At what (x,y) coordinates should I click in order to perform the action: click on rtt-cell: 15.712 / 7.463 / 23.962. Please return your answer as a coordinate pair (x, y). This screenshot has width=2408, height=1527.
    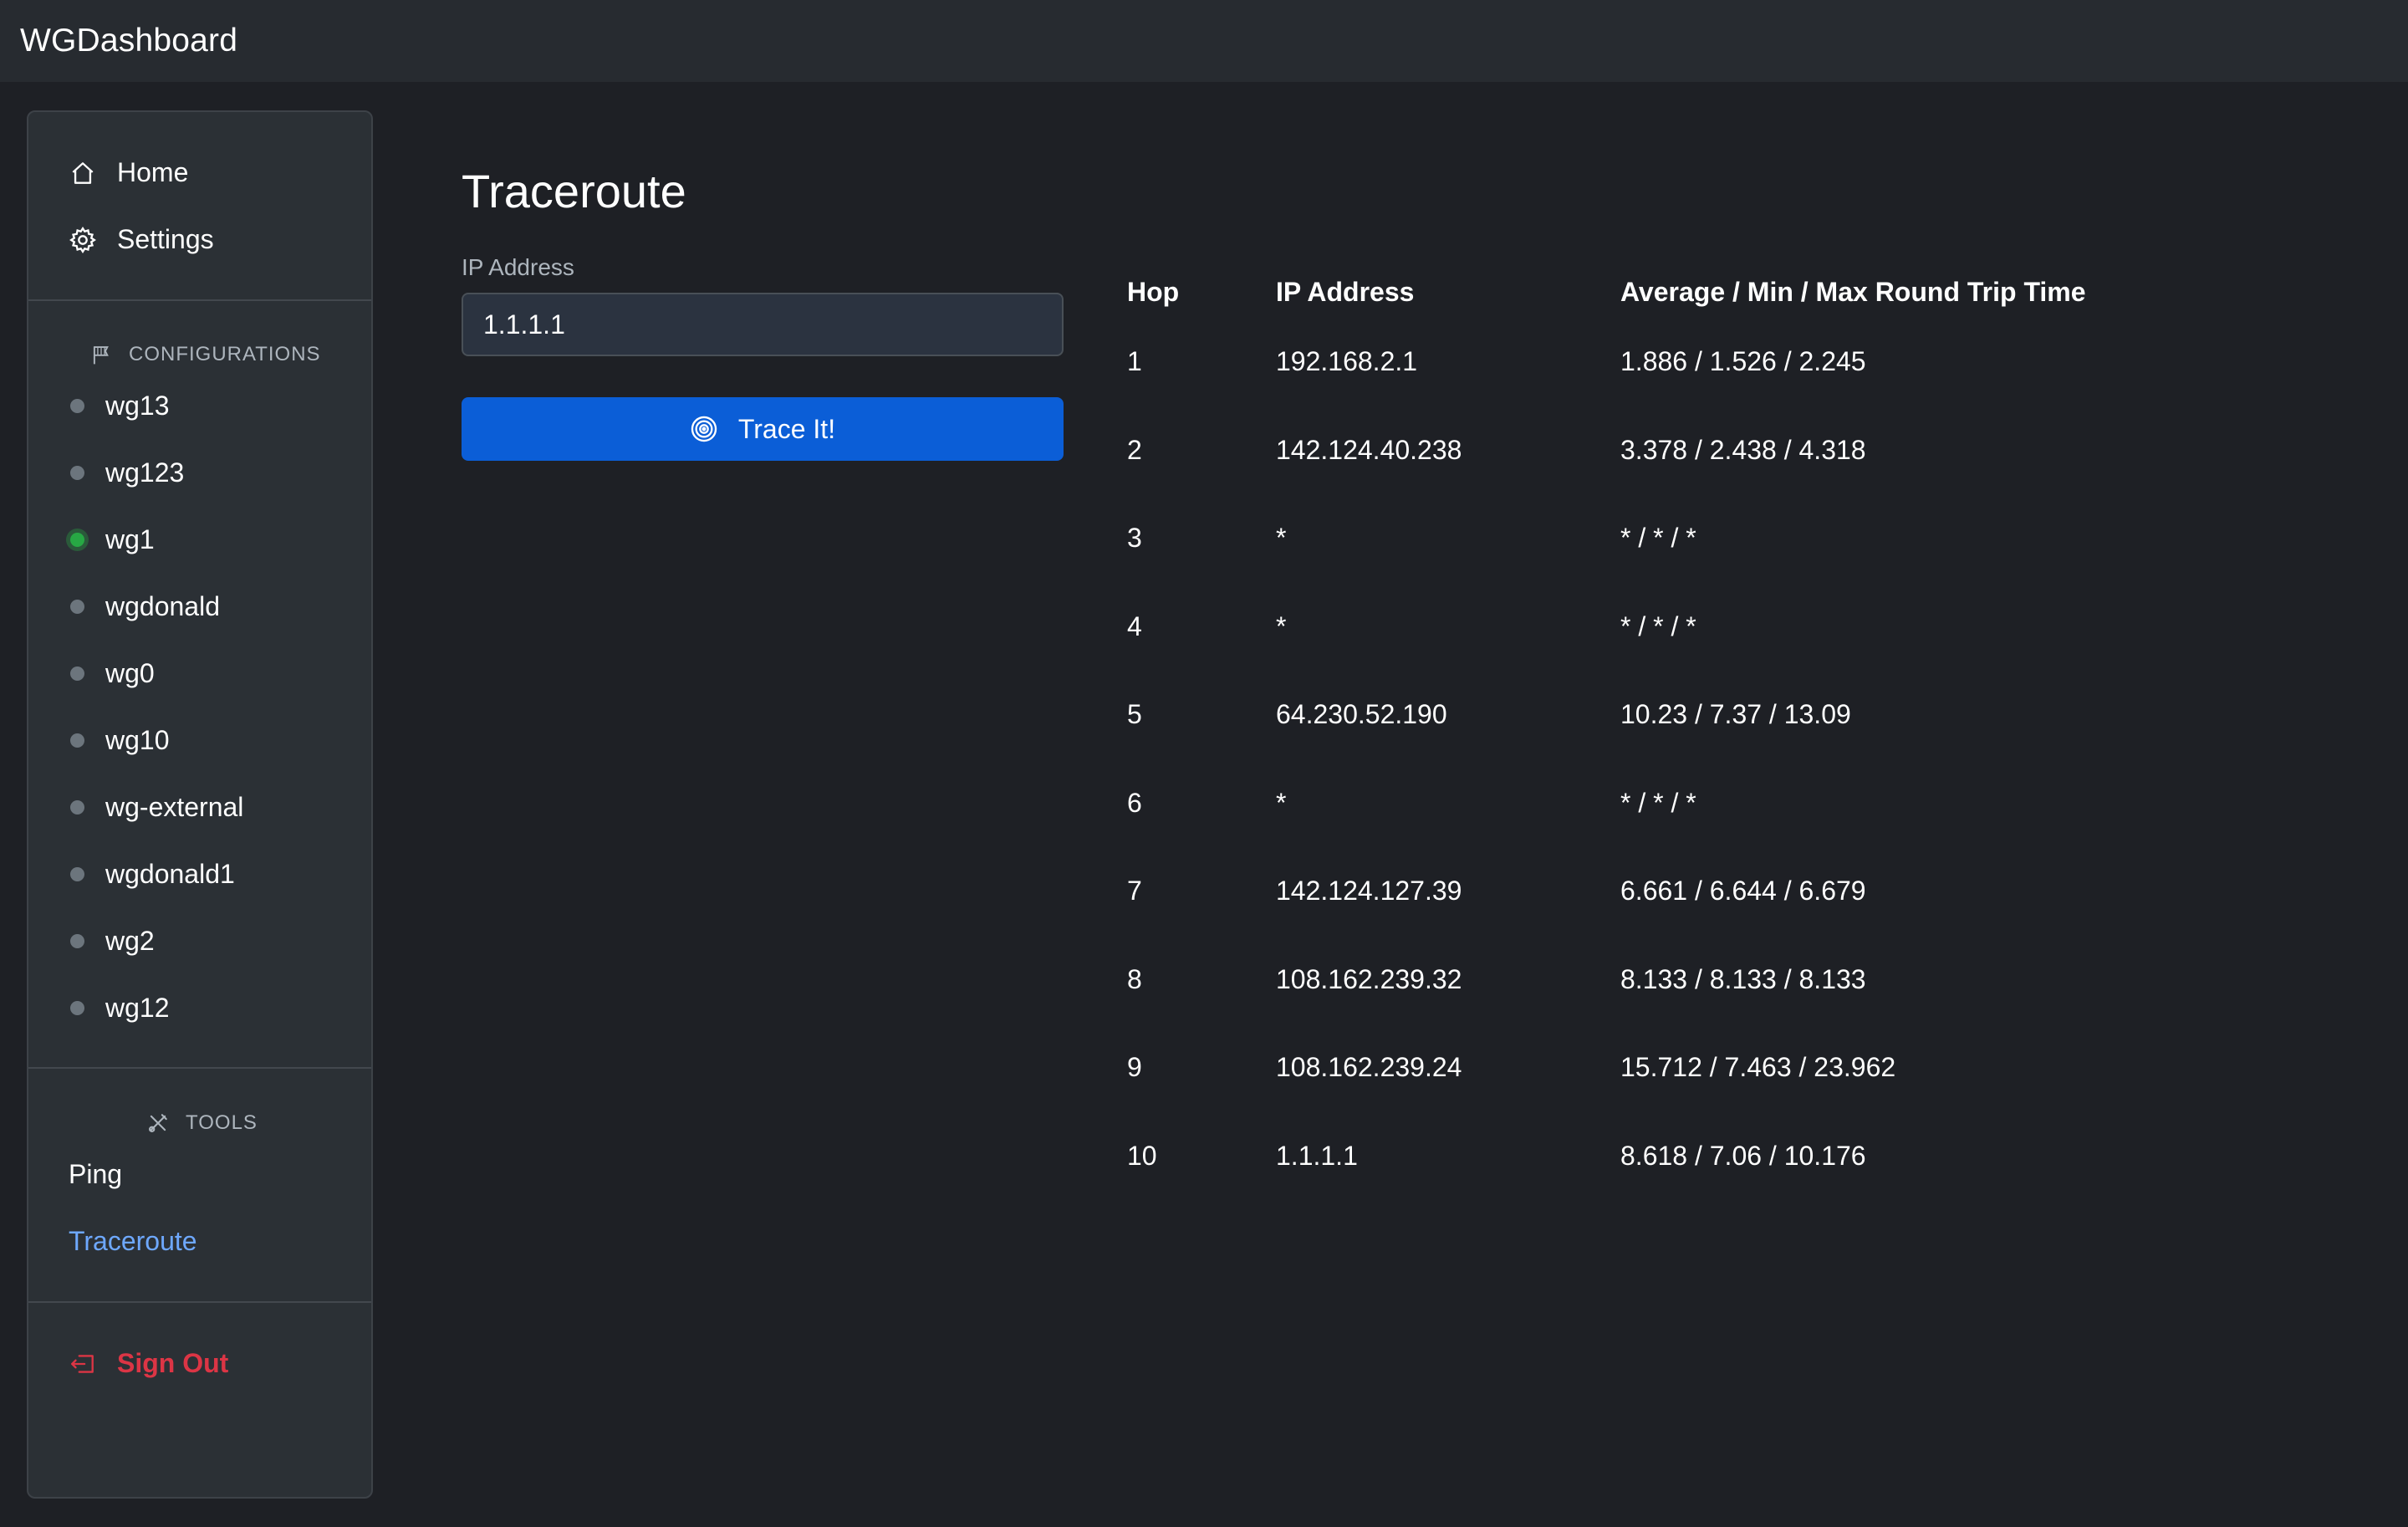
    Looking at the image, I should click on (1758, 1068).